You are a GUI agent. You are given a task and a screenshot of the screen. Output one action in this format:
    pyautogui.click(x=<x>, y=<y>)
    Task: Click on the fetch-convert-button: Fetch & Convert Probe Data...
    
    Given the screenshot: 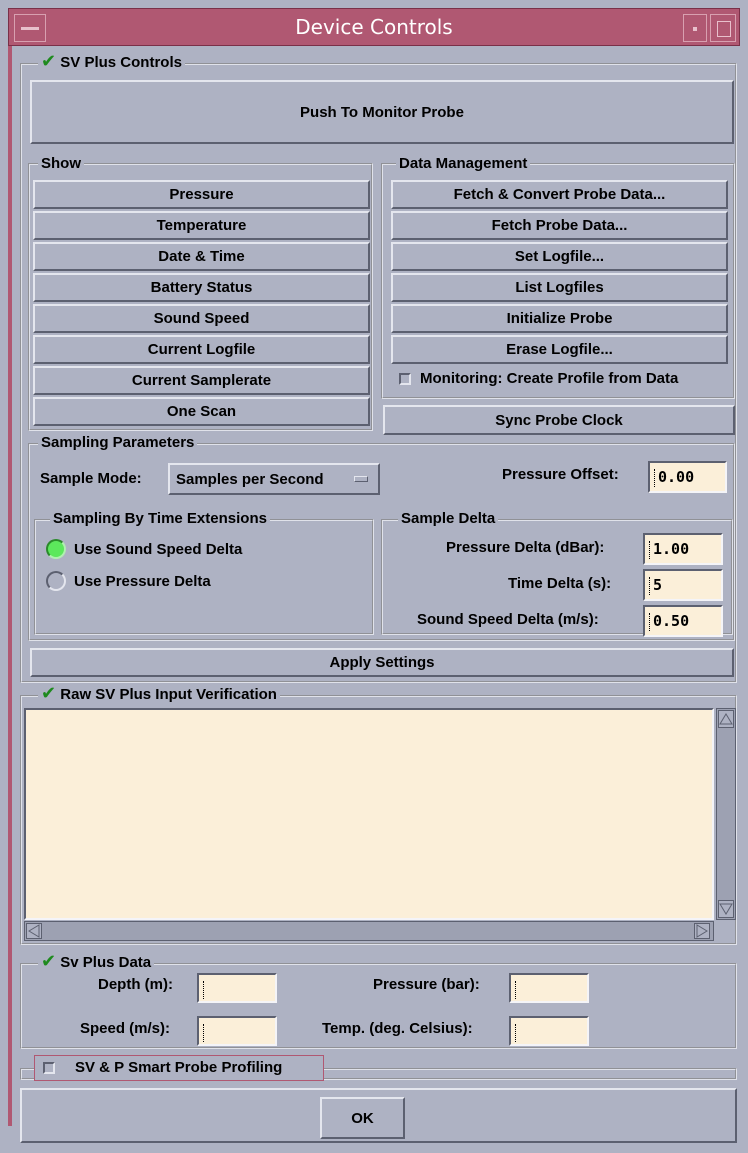 What is the action you would take?
    pyautogui.click(x=559, y=194)
    